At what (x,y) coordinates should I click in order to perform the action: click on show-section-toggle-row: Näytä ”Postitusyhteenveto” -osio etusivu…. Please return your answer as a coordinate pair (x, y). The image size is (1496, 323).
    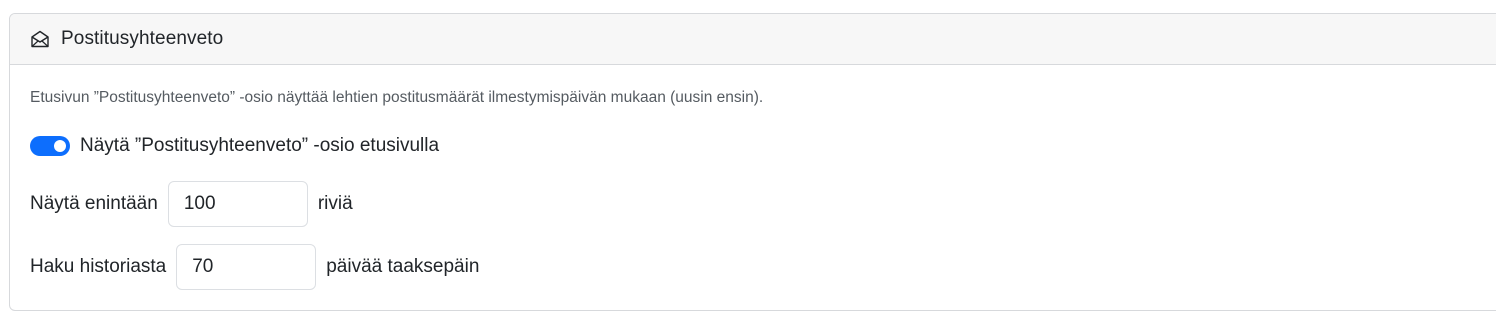
    Looking at the image, I should click on (234, 146).